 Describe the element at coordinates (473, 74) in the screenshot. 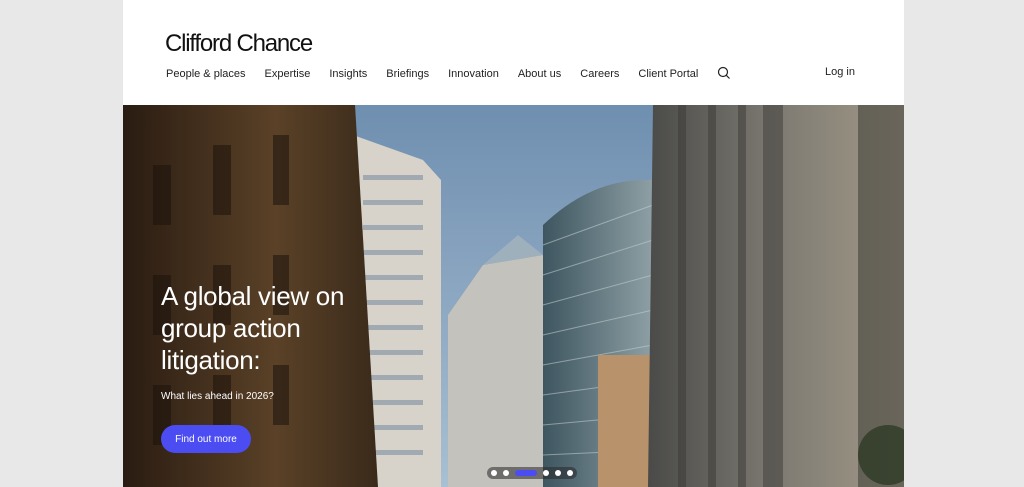

I see `nav-item-innovation: Innovation` at that location.